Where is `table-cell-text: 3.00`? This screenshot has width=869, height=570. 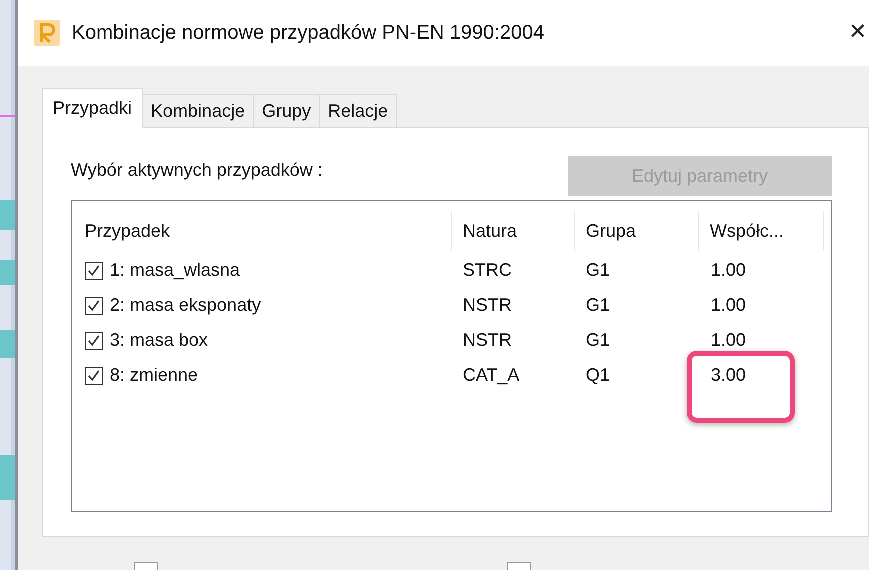 table-cell-text: 3.00 is located at coordinates (729, 375).